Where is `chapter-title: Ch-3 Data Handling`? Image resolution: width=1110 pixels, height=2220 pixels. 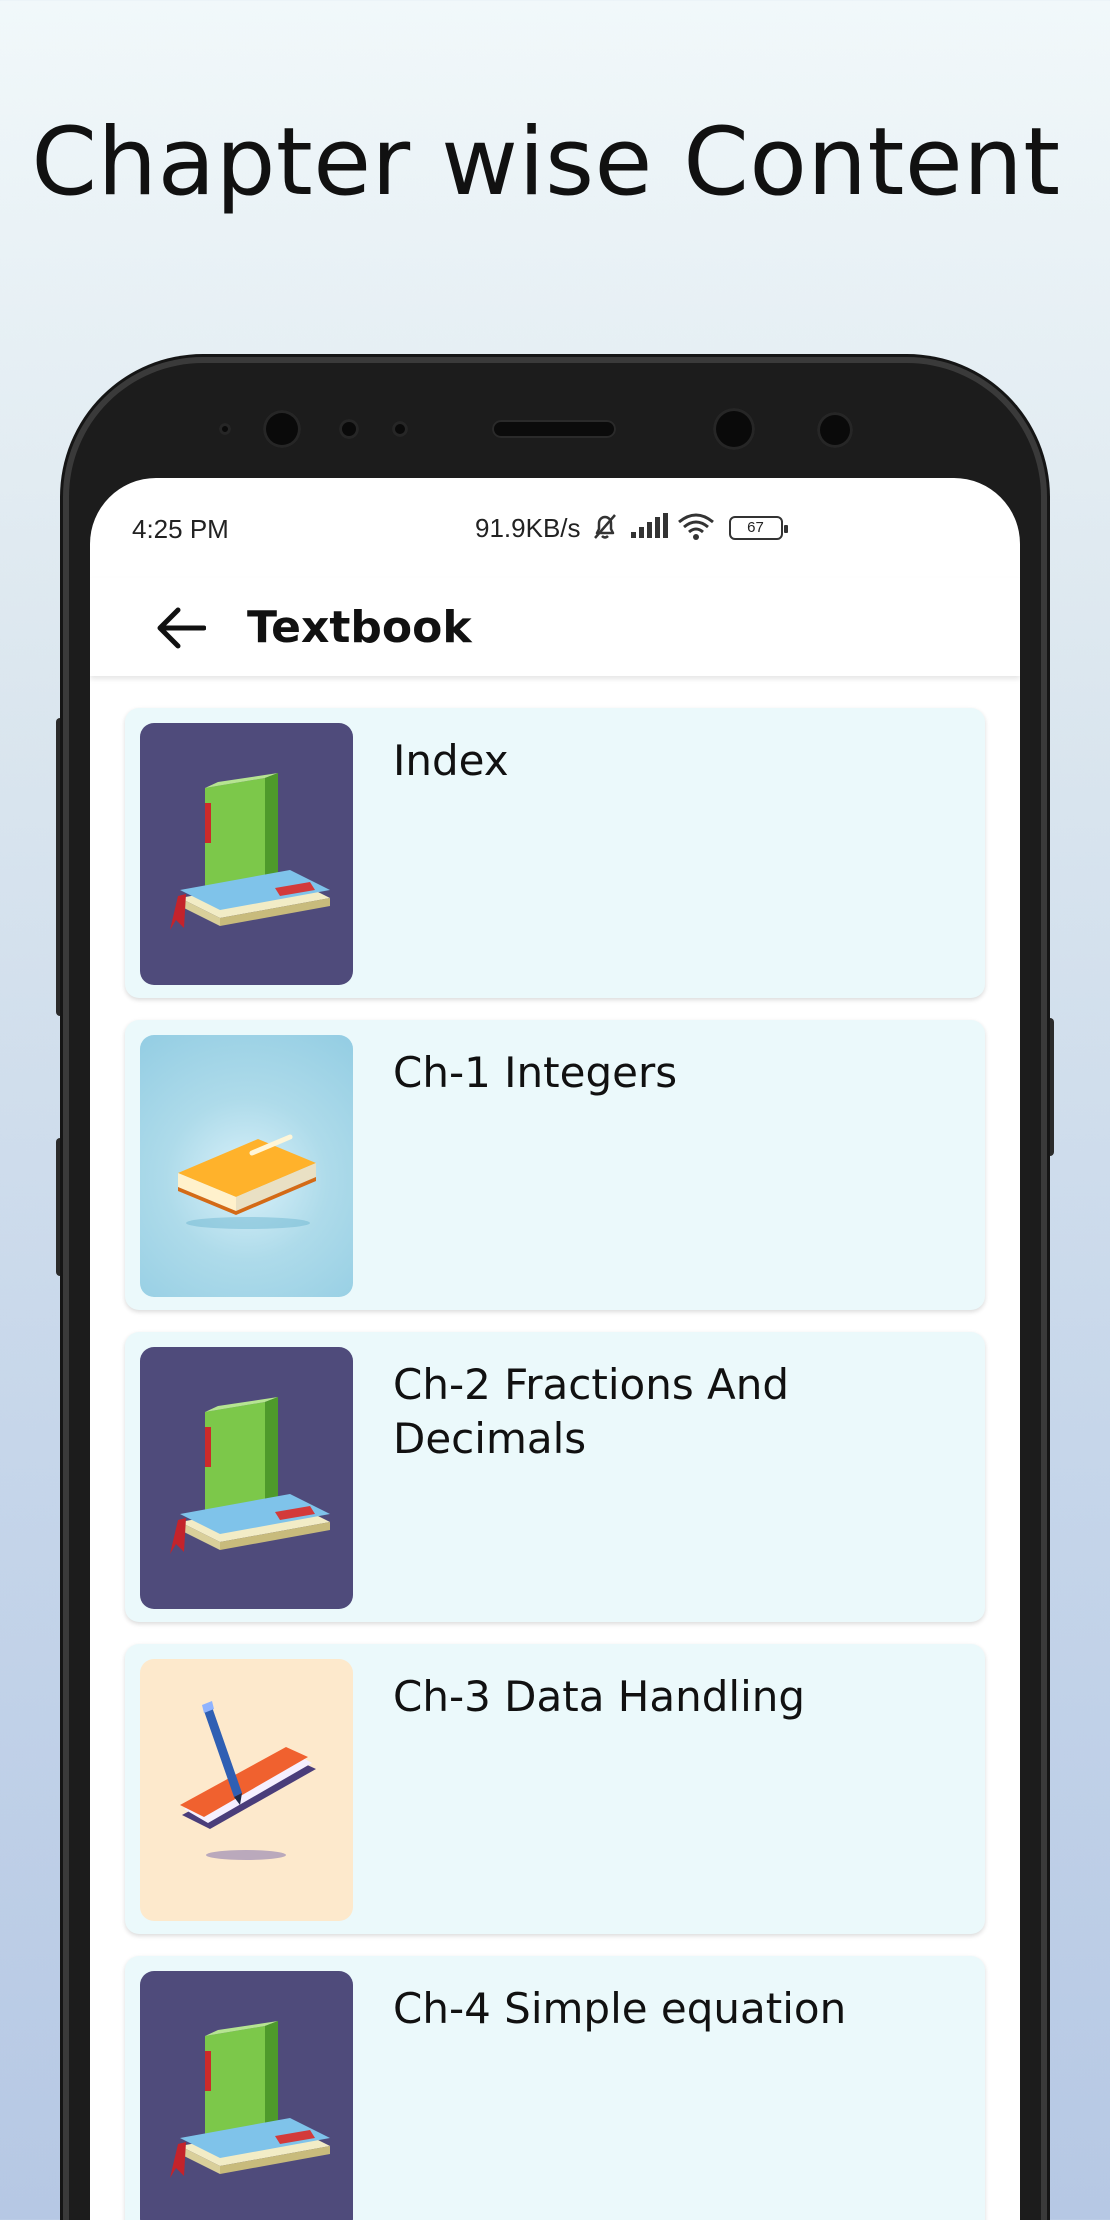
chapter-title: Ch-3 Data Handling is located at coordinates (599, 1696).